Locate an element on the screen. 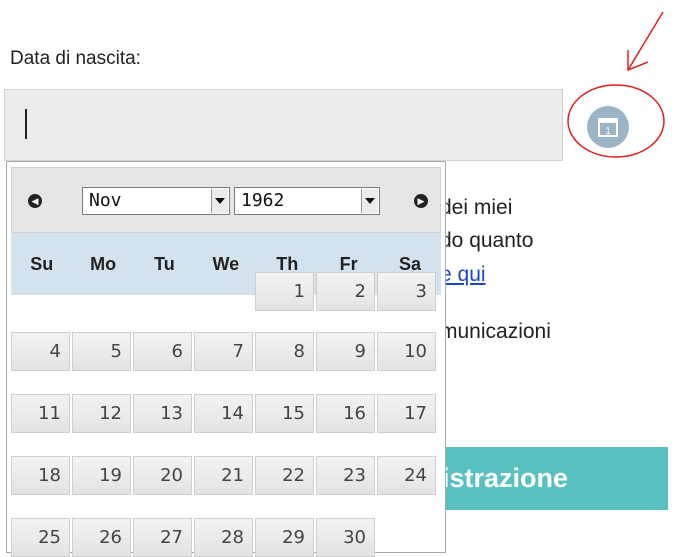  day-cell: 6 is located at coordinates (162, 351).